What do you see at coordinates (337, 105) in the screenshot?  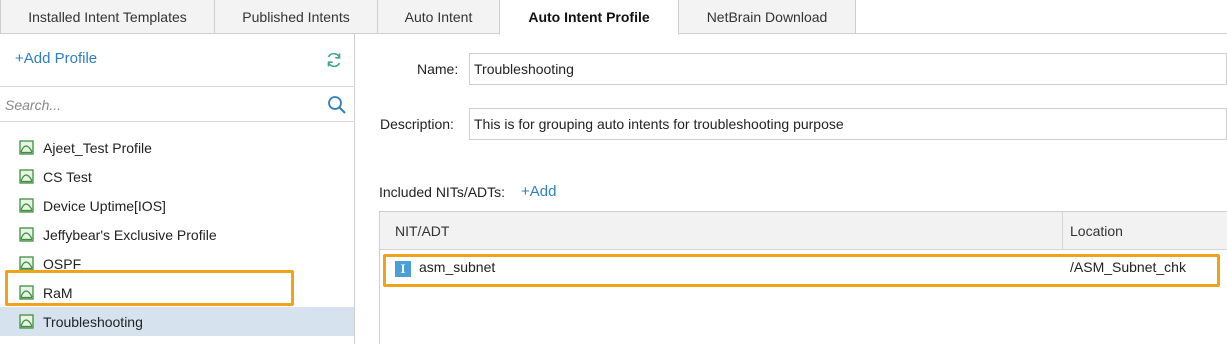 I see `search-icon` at bounding box center [337, 105].